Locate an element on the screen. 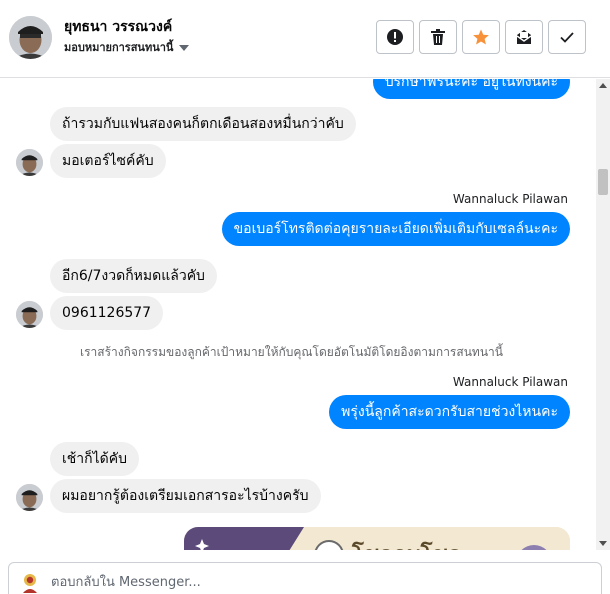 This screenshot has width=610, height=594. checkmark-icon is located at coordinates (567, 37).